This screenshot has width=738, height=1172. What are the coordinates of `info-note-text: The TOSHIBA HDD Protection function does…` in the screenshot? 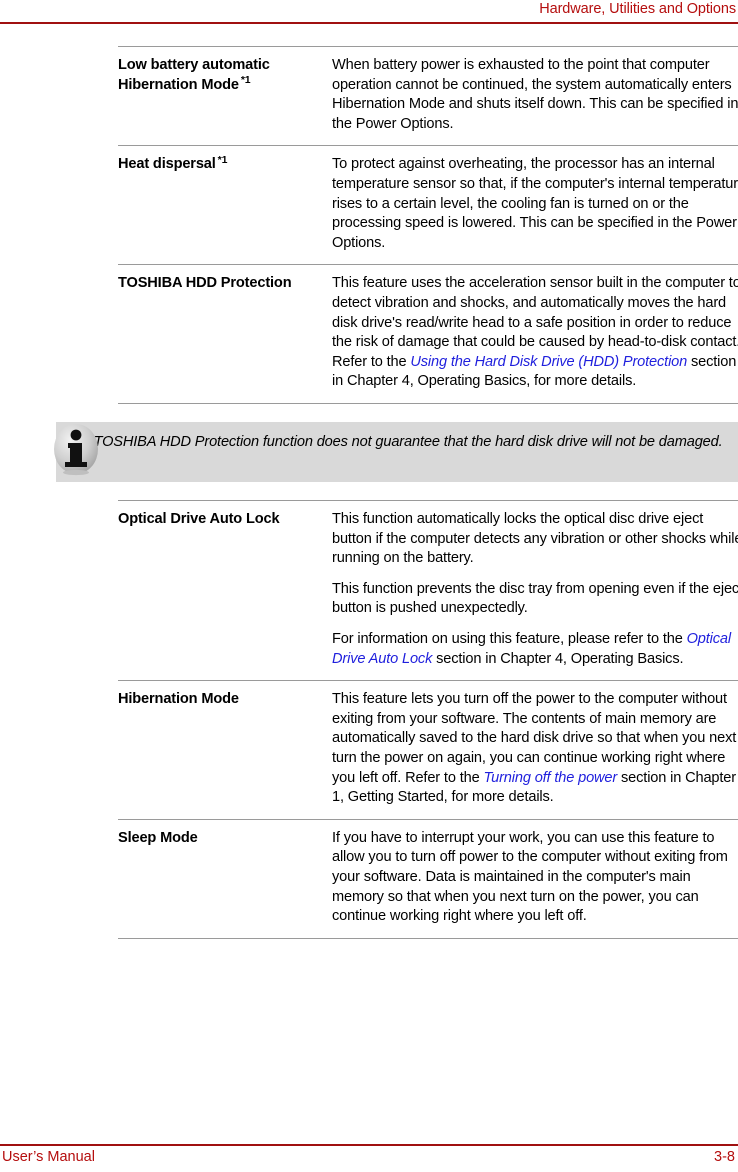 It's located at (394, 442).